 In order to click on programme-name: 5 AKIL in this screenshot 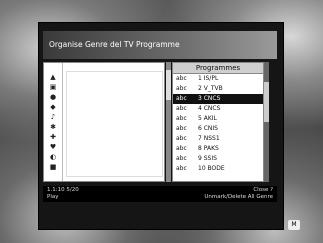, I will do `click(207, 118)`.